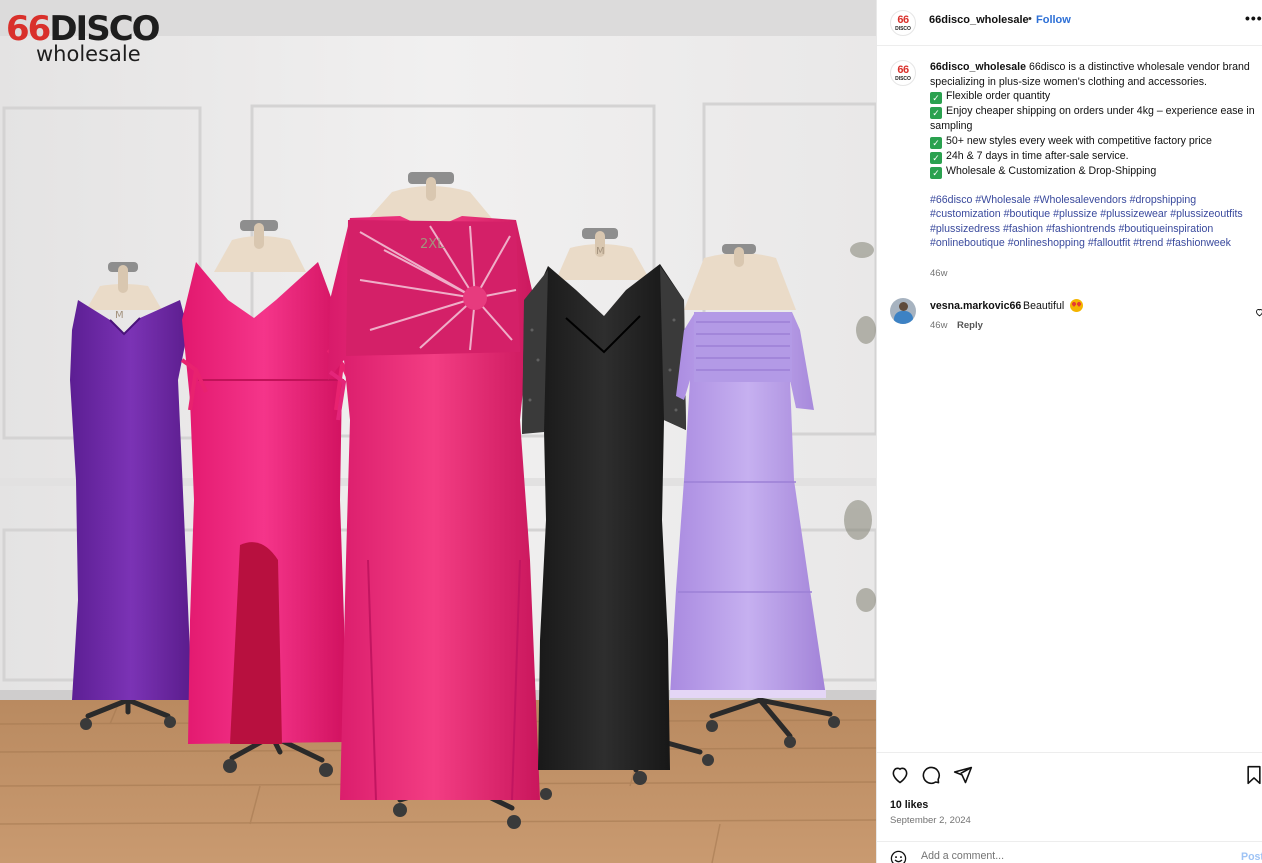  Describe the element at coordinates (903, 317) in the screenshot. I see `avatar-body` at that location.